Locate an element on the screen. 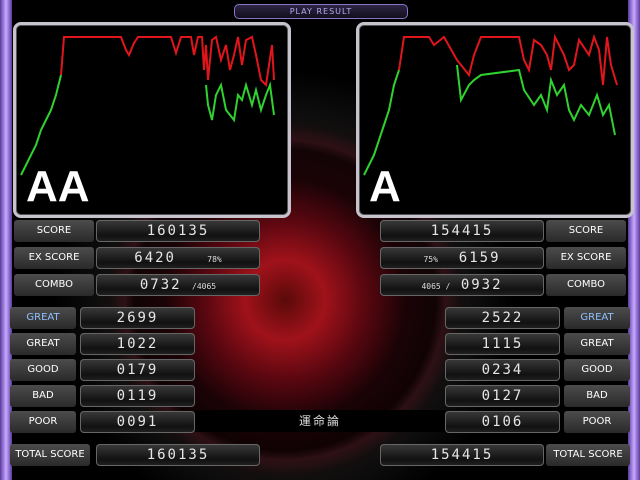 The height and width of the screenshot is (480, 640). p1-great-value: 1022 is located at coordinates (137, 344).